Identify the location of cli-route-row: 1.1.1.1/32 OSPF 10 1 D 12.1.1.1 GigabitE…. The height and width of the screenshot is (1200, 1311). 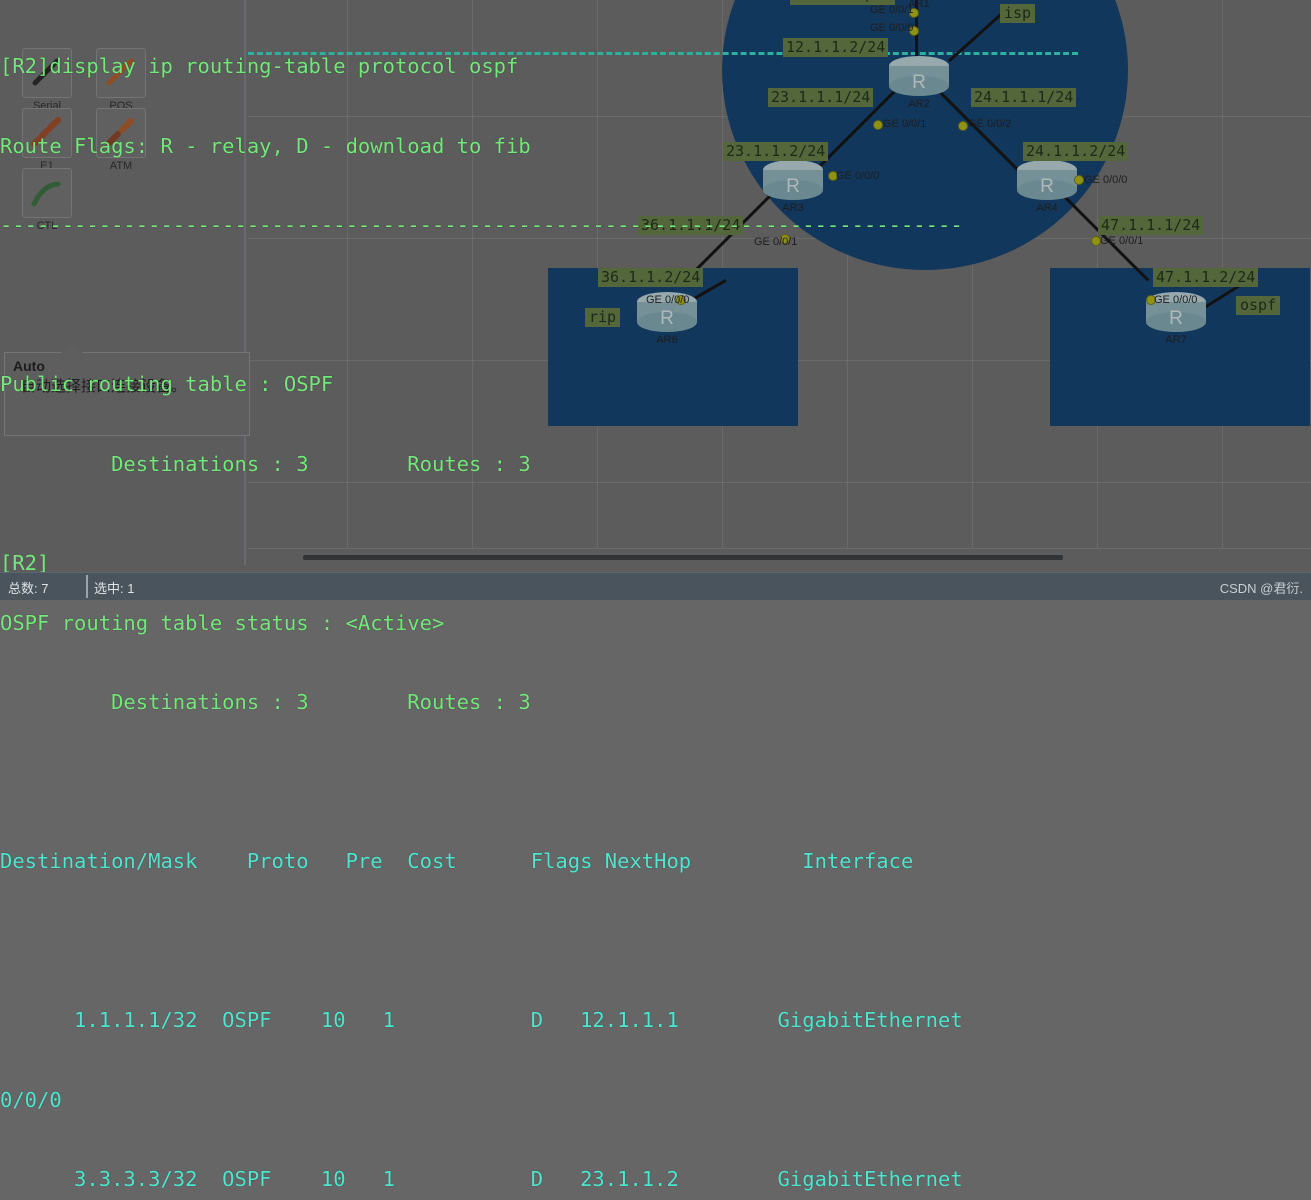
(481, 1020).